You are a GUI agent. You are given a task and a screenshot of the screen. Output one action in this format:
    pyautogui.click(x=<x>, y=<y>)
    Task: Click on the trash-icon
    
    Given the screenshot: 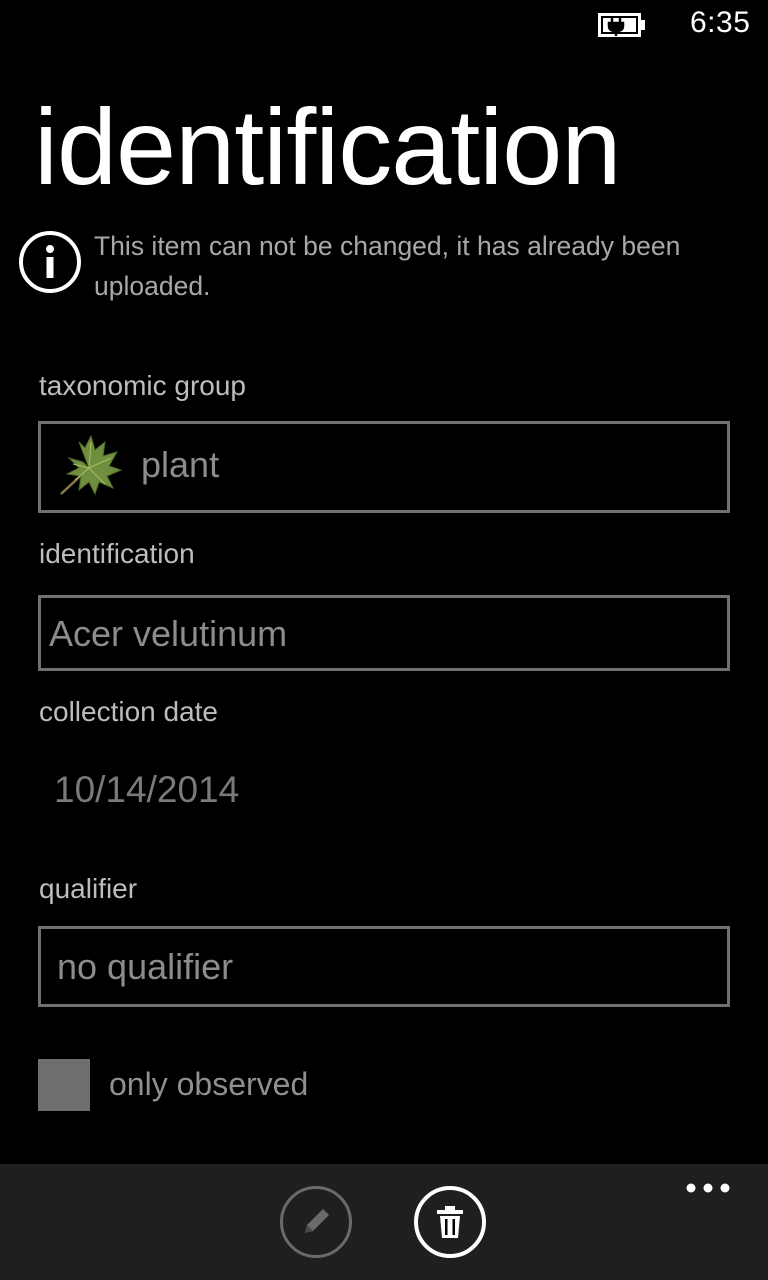 What is the action you would take?
    pyautogui.click(x=450, y=1222)
    